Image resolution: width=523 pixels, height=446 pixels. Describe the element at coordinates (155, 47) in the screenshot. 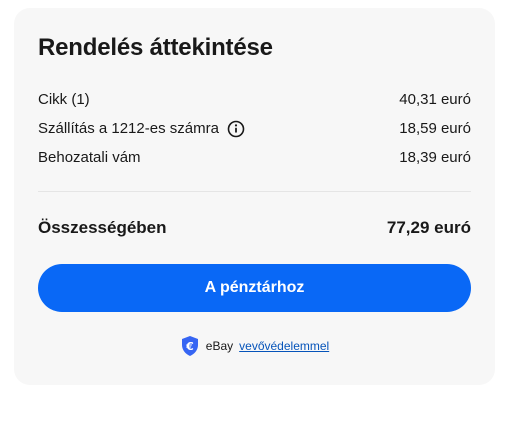

I see `order-summary-title: Rendelés áttekintése` at that location.